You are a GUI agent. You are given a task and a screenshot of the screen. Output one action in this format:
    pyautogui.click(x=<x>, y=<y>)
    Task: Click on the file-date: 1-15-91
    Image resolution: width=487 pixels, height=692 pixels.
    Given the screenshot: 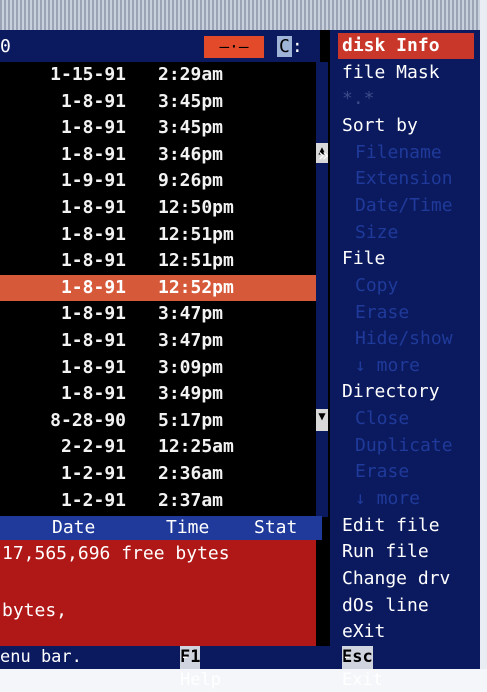 What is the action you would take?
    pyautogui.click(x=88, y=74)
    